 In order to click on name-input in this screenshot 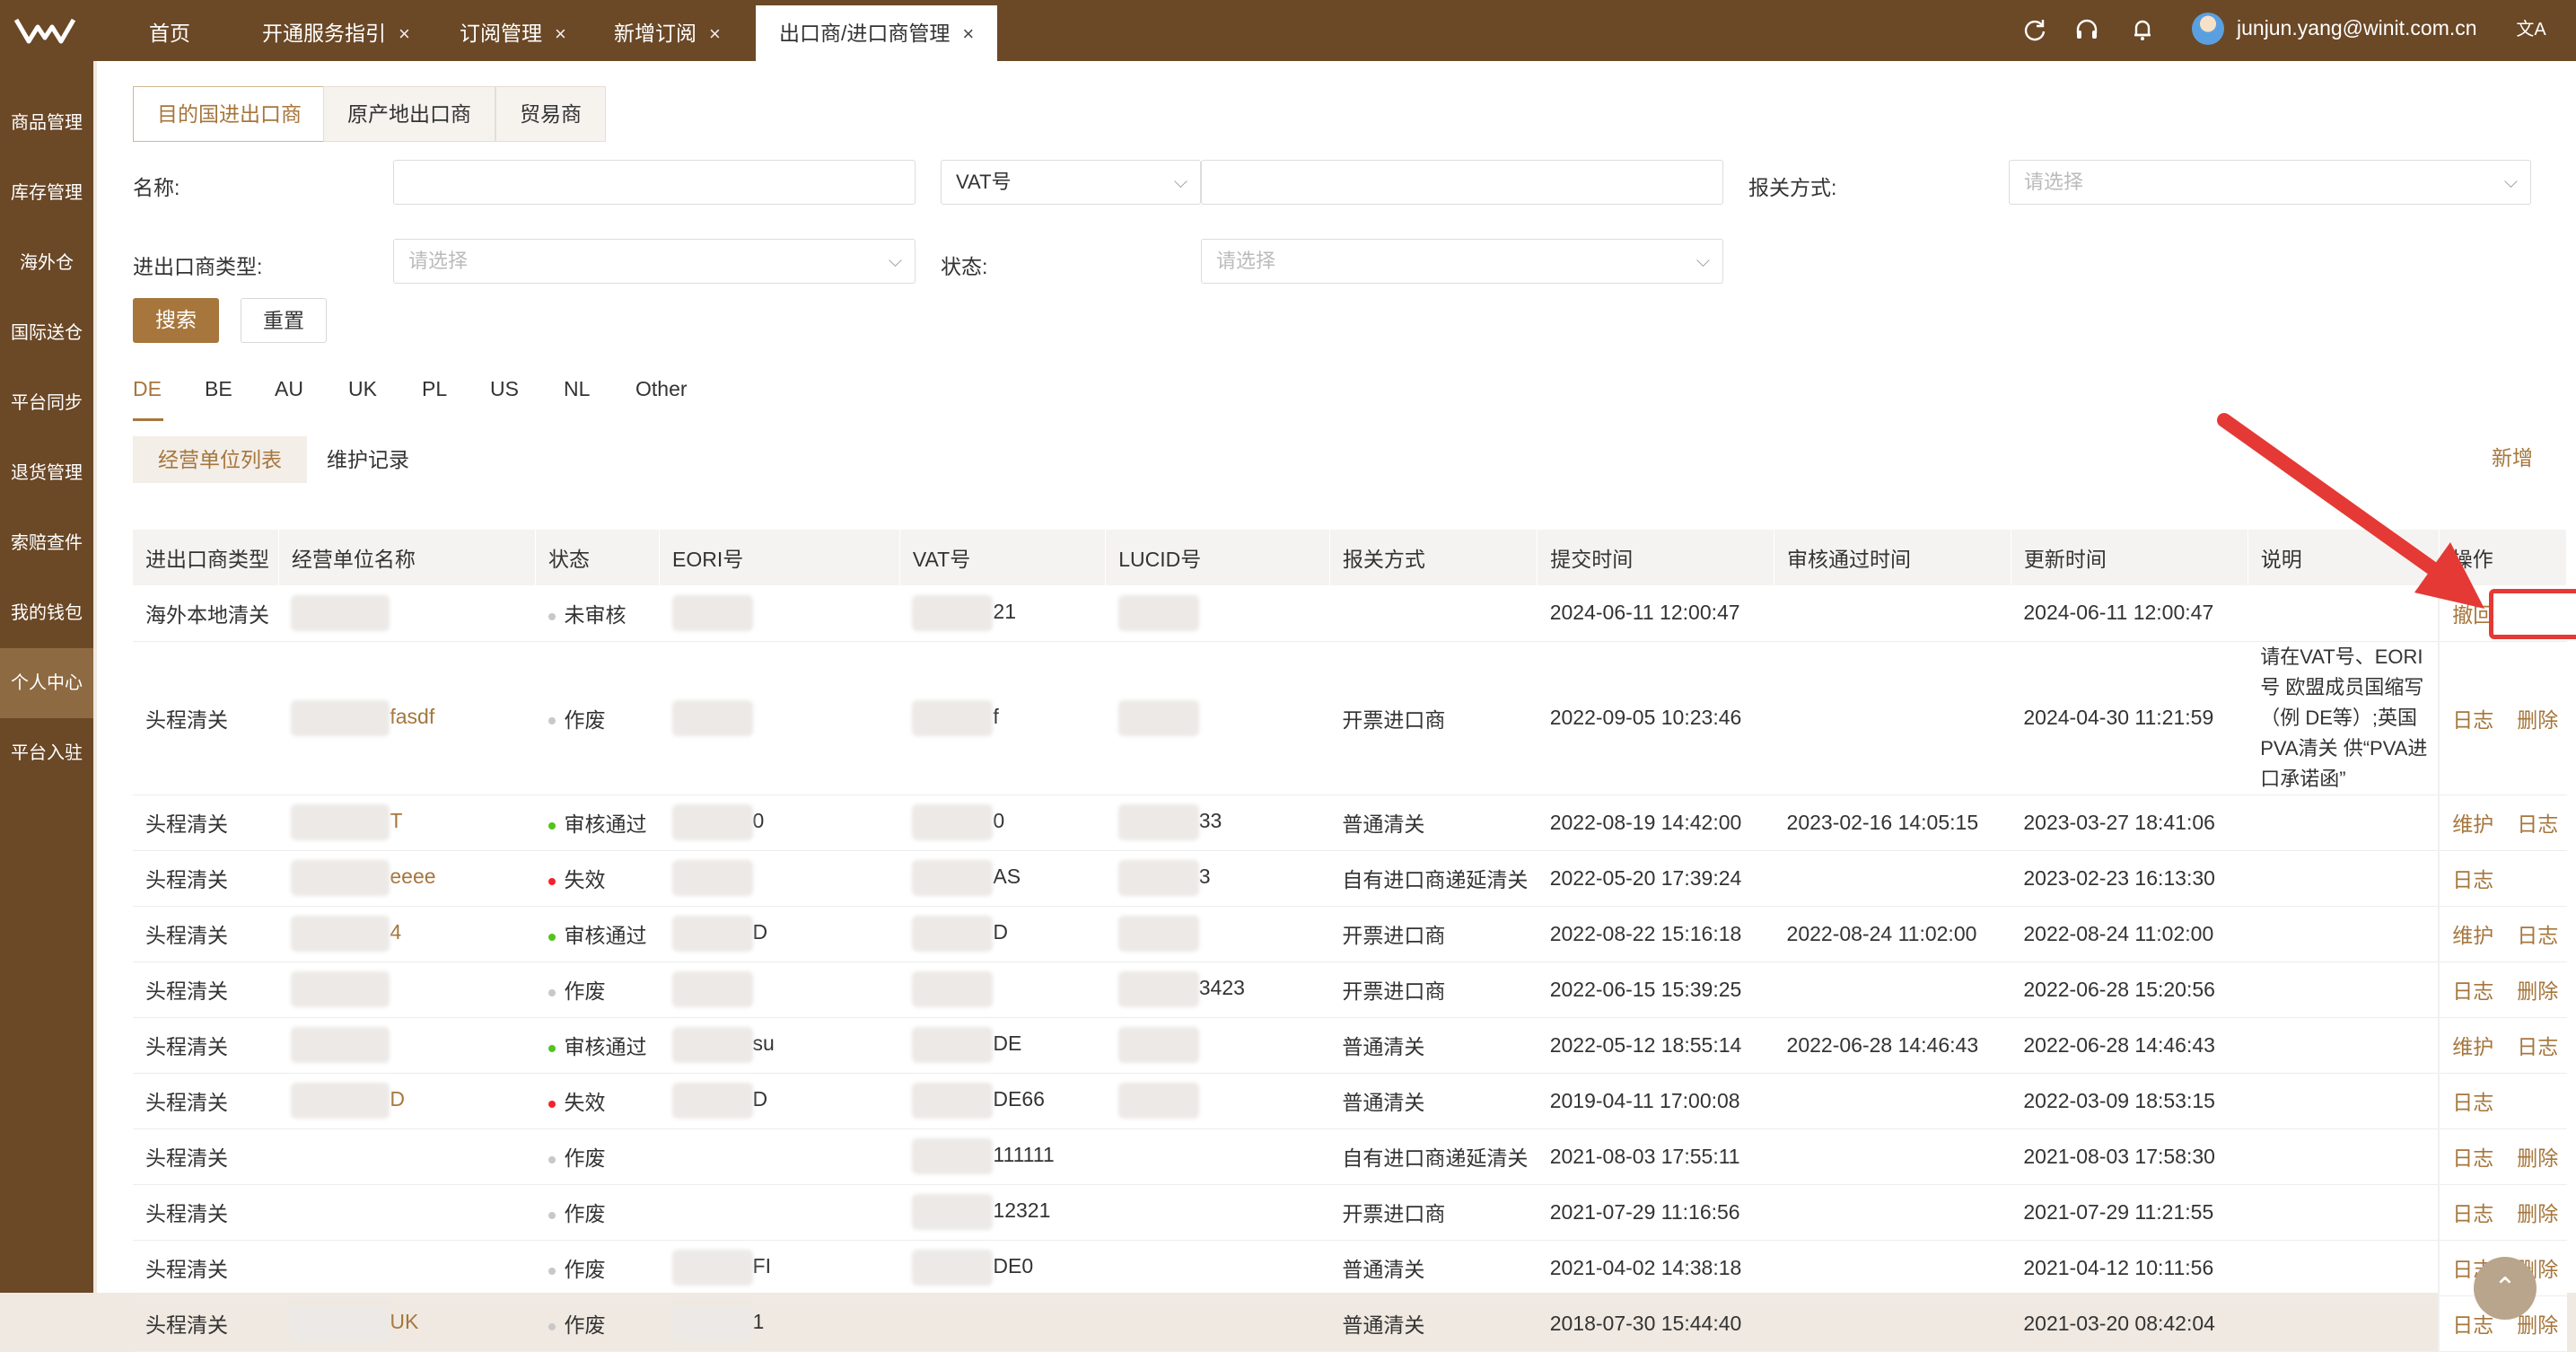, I will do `click(654, 182)`.